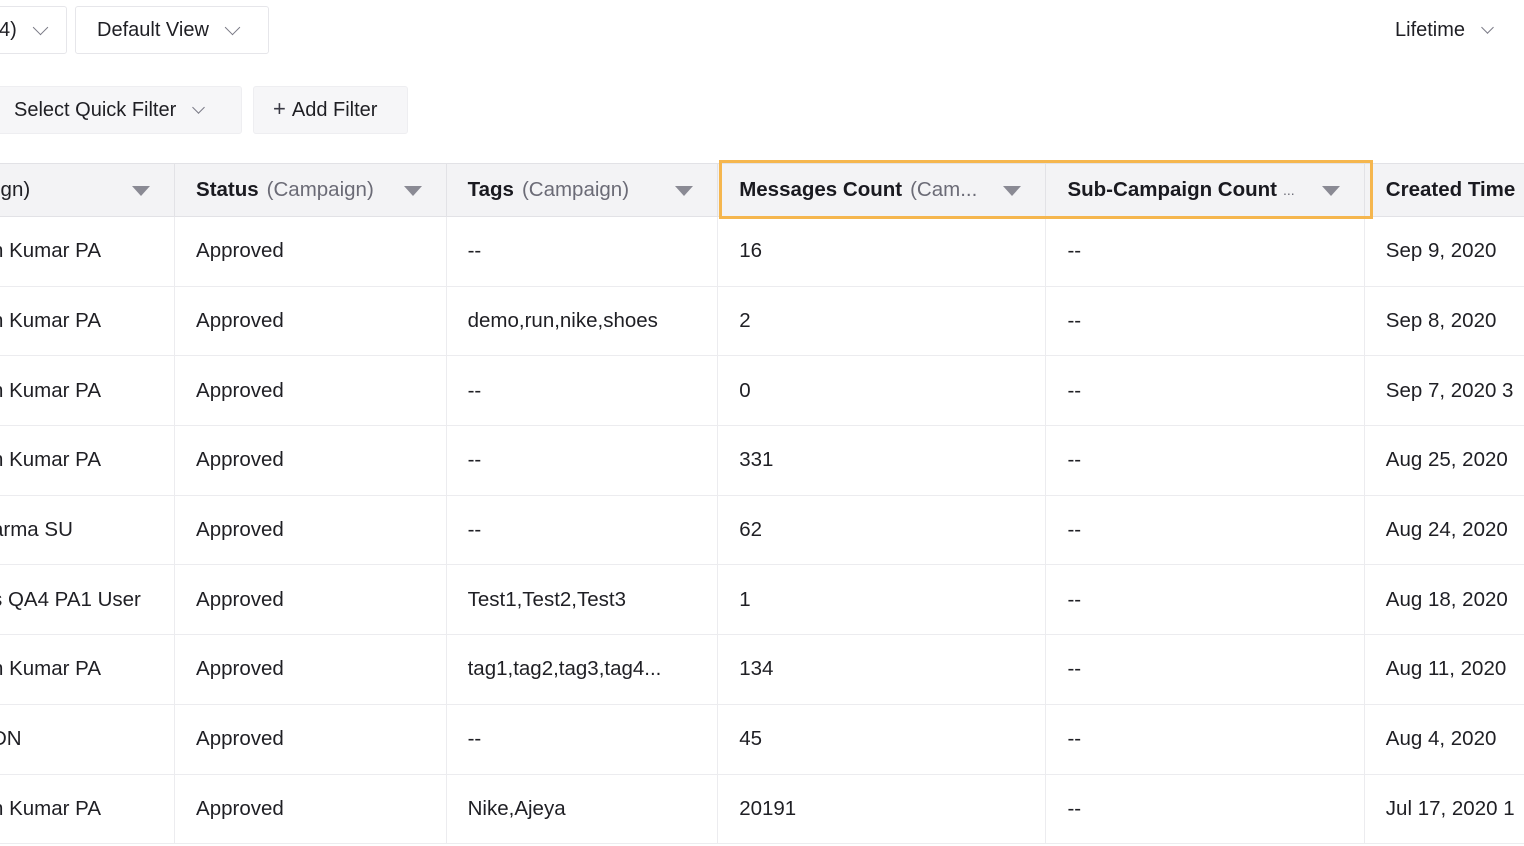  What do you see at coordinates (1446, 460) in the screenshot?
I see `cell-created-time: Aug 25, 2020` at bounding box center [1446, 460].